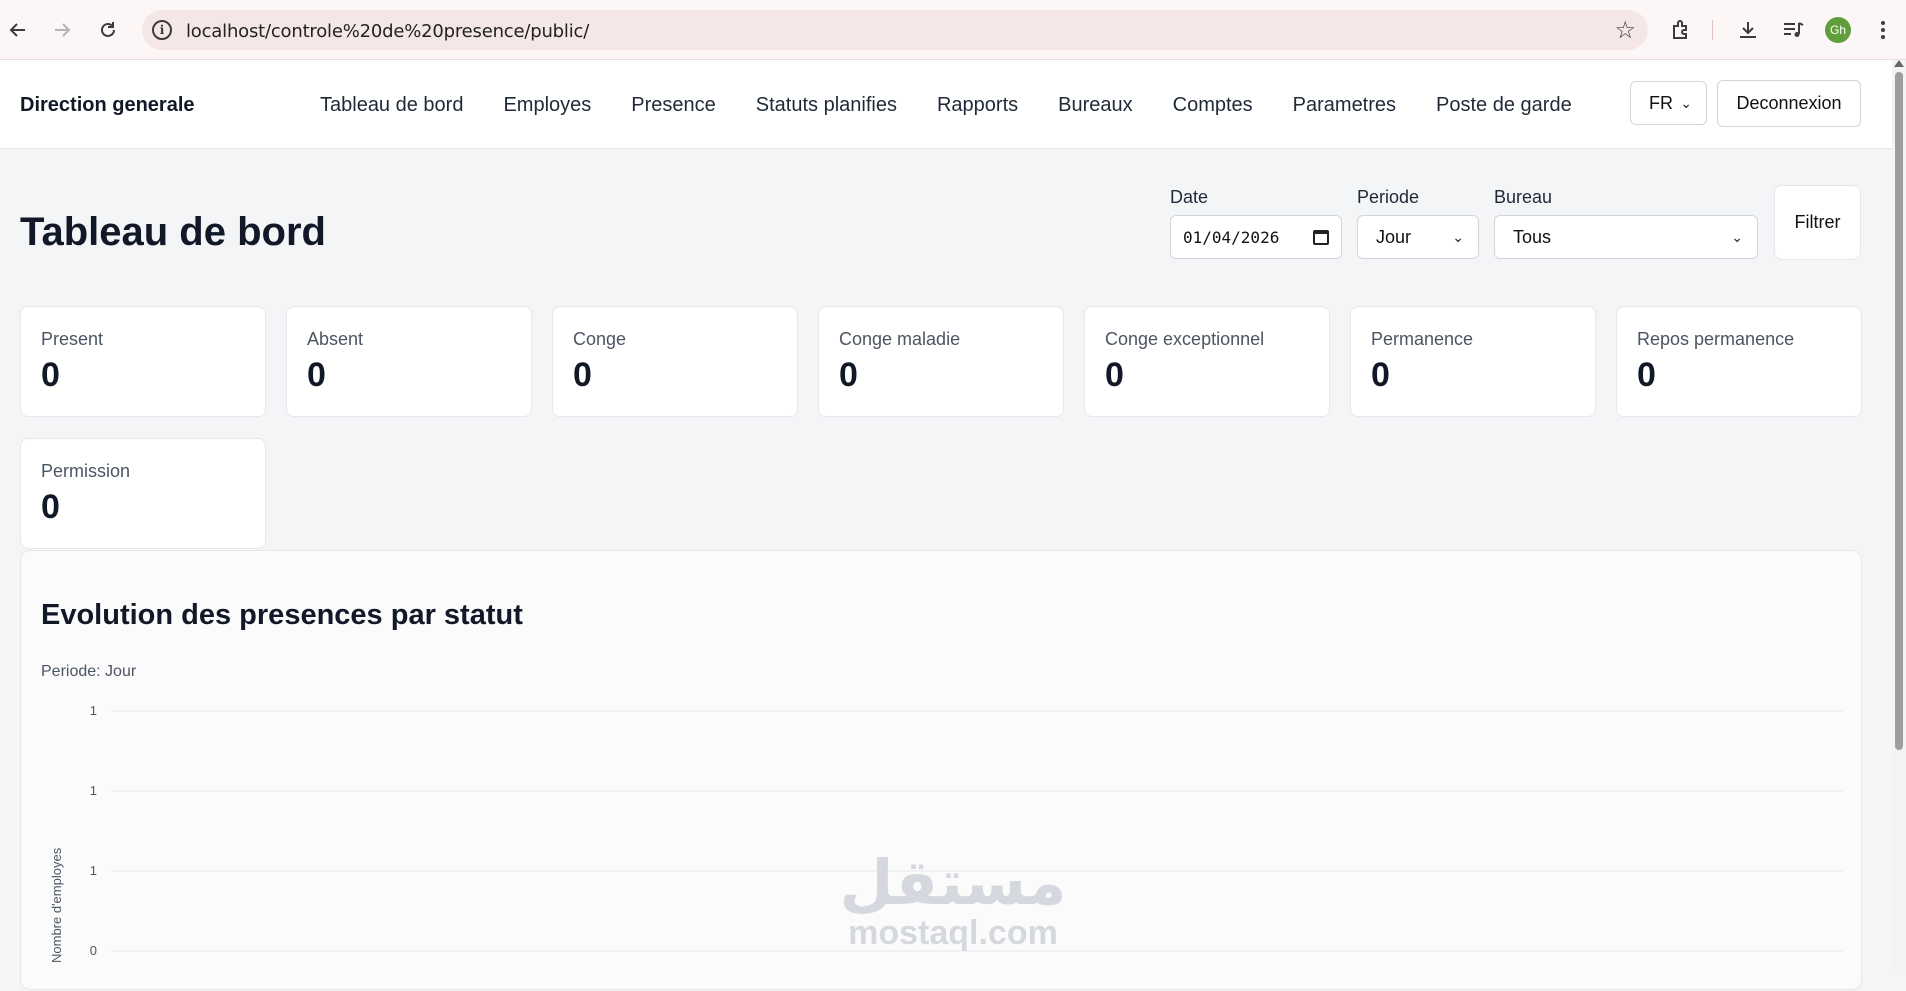  What do you see at coordinates (953, 882) in the screenshot?
I see `watermark-arabic: مستقل` at bounding box center [953, 882].